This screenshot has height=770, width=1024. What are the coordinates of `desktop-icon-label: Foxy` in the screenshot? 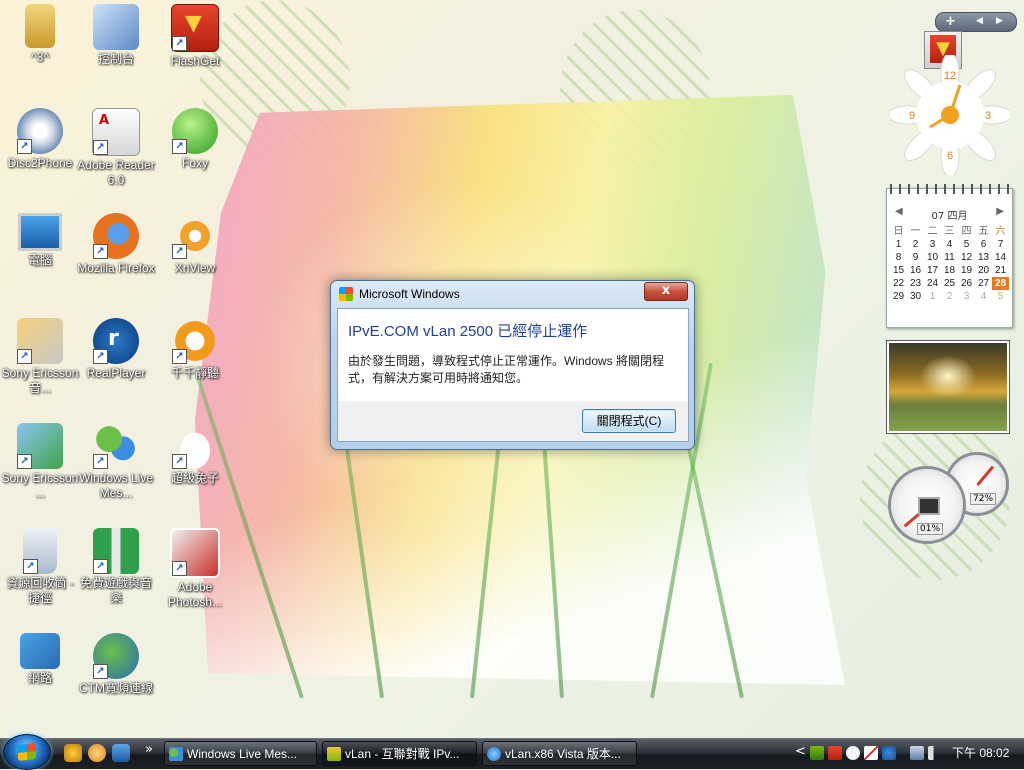 It's located at (194, 163).